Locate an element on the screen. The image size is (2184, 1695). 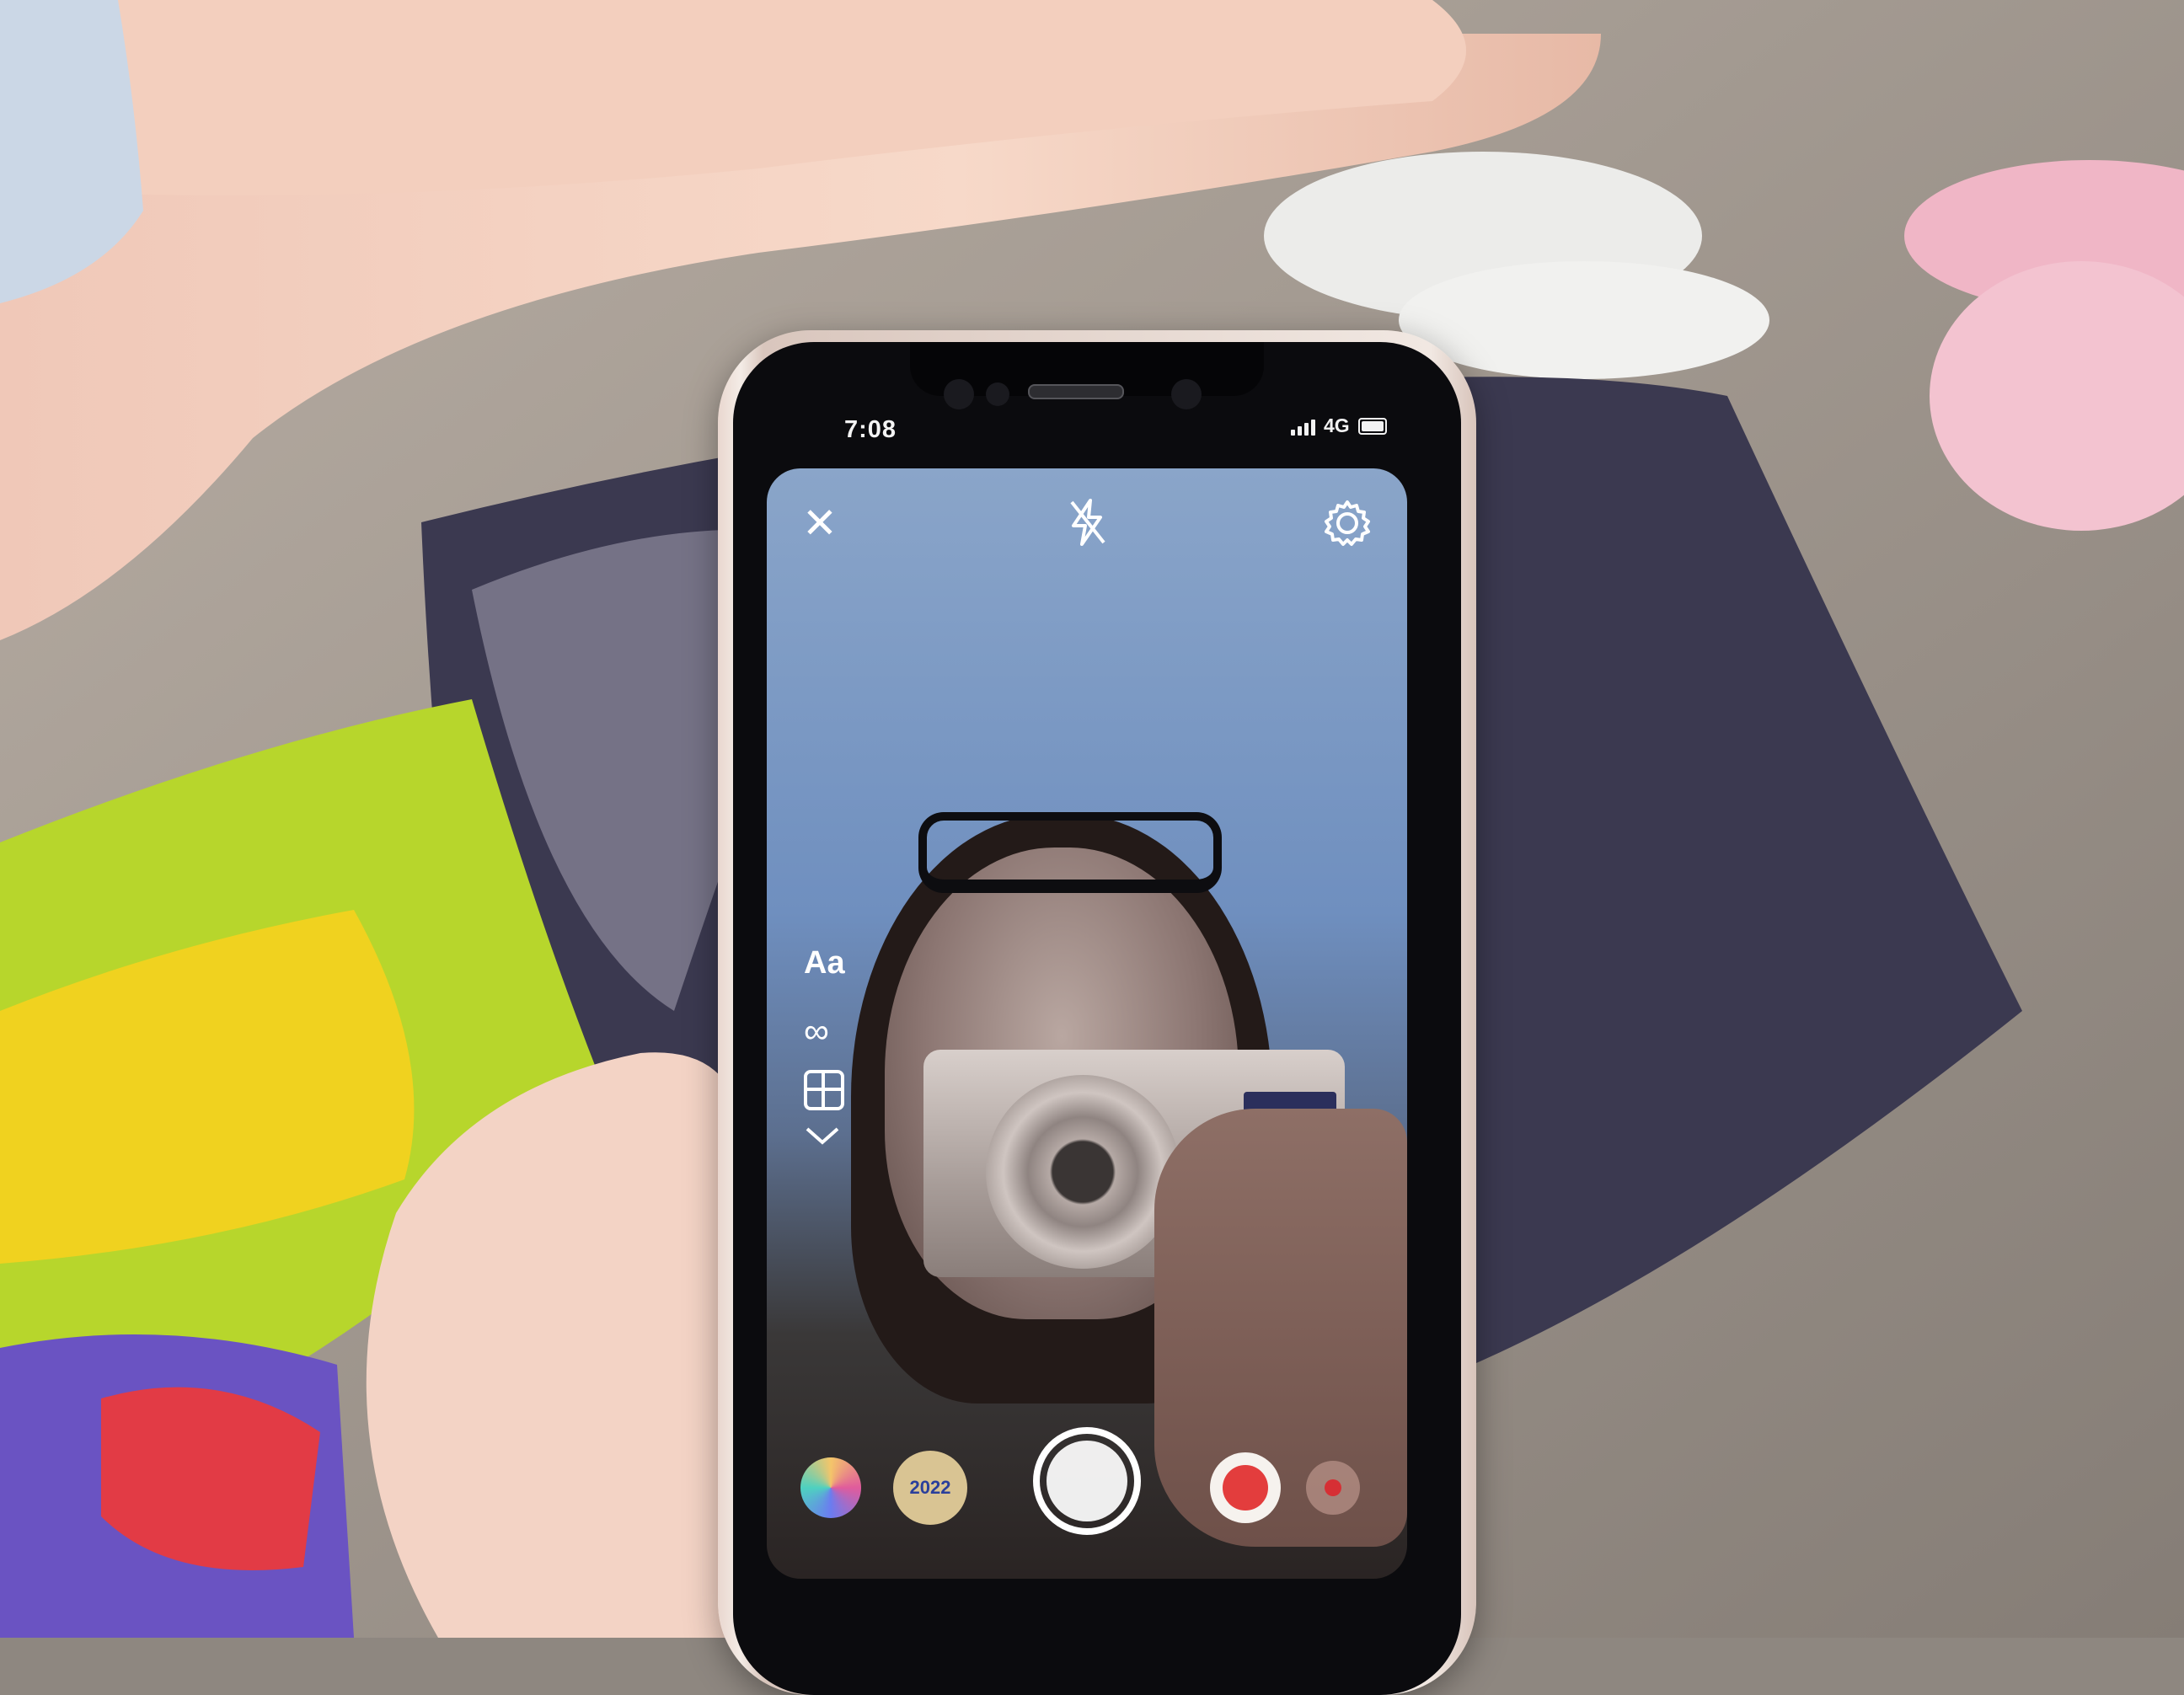
status-indicators: 4G is located at coordinates (1339, 425).